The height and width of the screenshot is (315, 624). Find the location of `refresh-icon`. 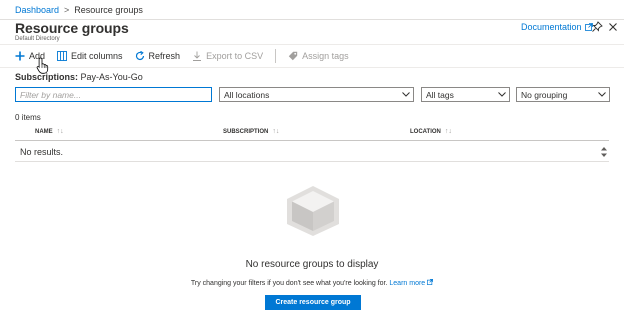

refresh-icon is located at coordinates (139, 56).